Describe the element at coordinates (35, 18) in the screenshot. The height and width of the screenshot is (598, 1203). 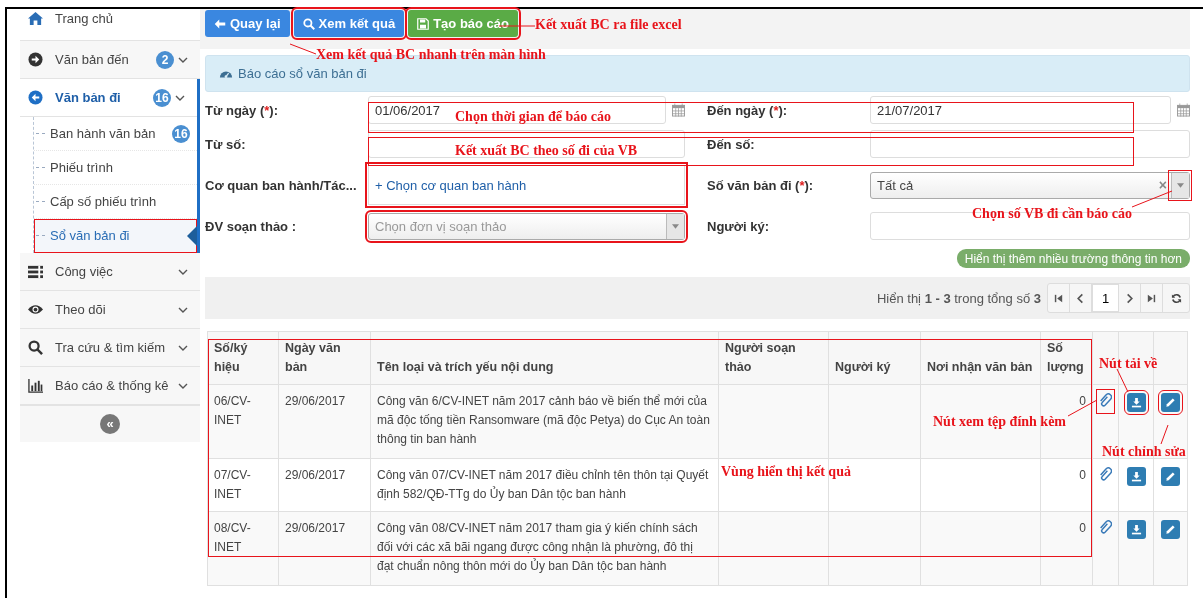
I see `home-icon` at that location.